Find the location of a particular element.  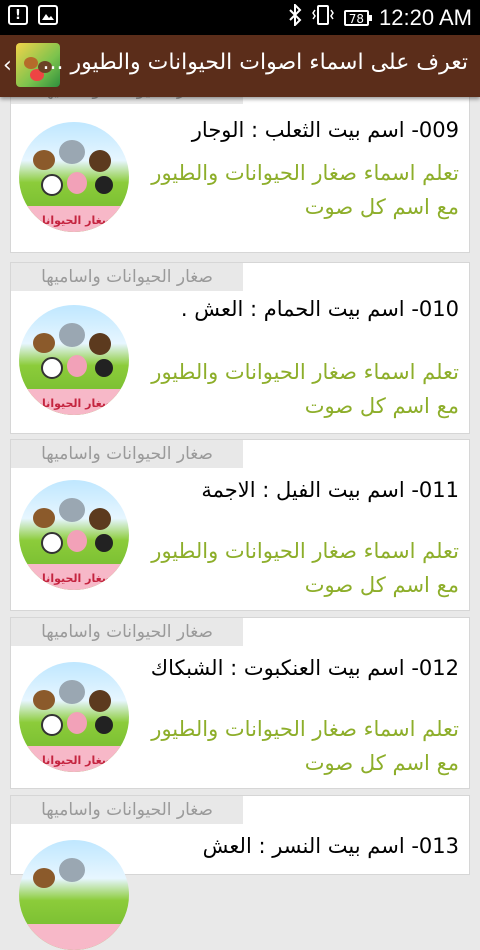

status-time: 12:20 AM is located at coordinates (425, 17).